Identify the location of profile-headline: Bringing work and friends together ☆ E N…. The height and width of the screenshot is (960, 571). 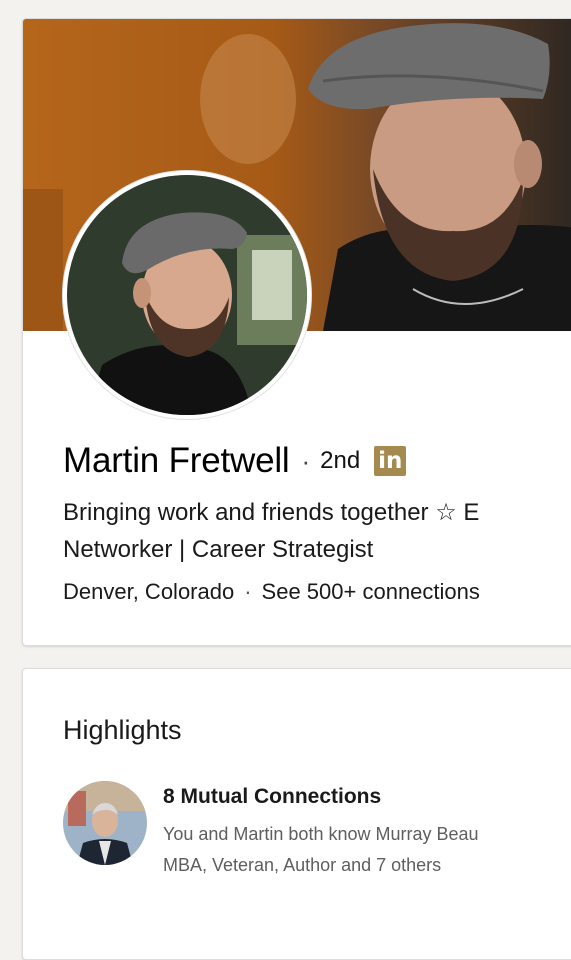
(271, 531).